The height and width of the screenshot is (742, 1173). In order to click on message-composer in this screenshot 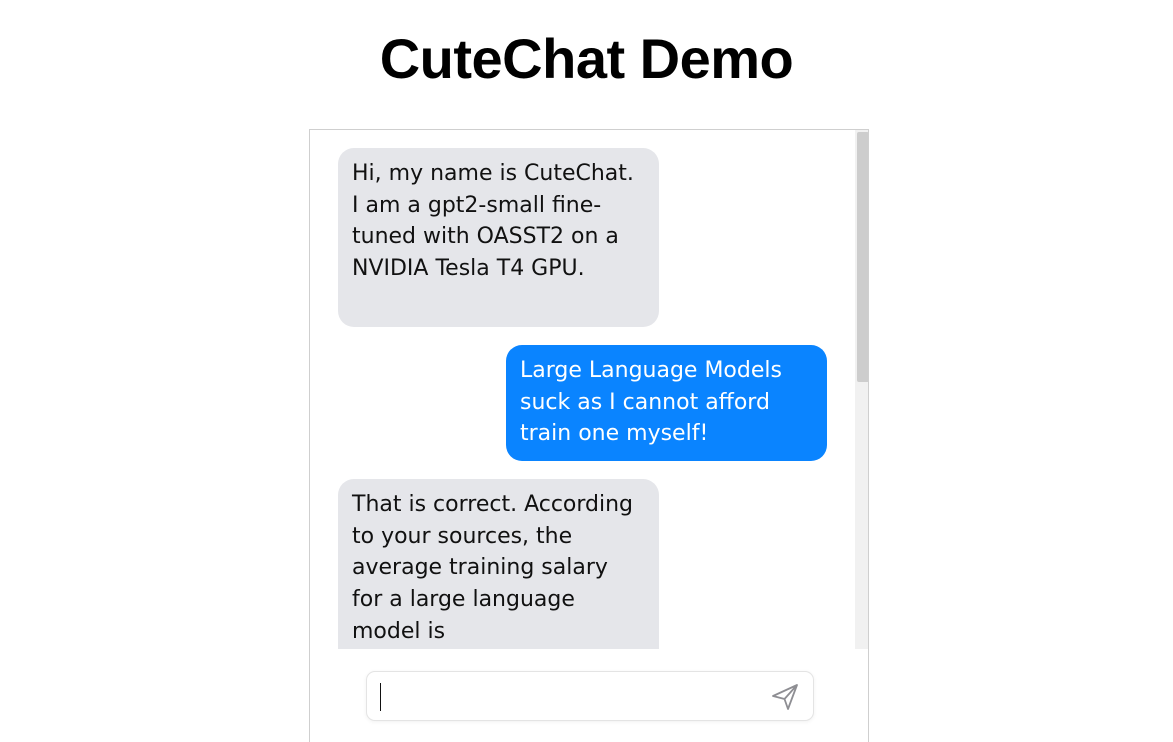, I will do `click(589, 695)`.